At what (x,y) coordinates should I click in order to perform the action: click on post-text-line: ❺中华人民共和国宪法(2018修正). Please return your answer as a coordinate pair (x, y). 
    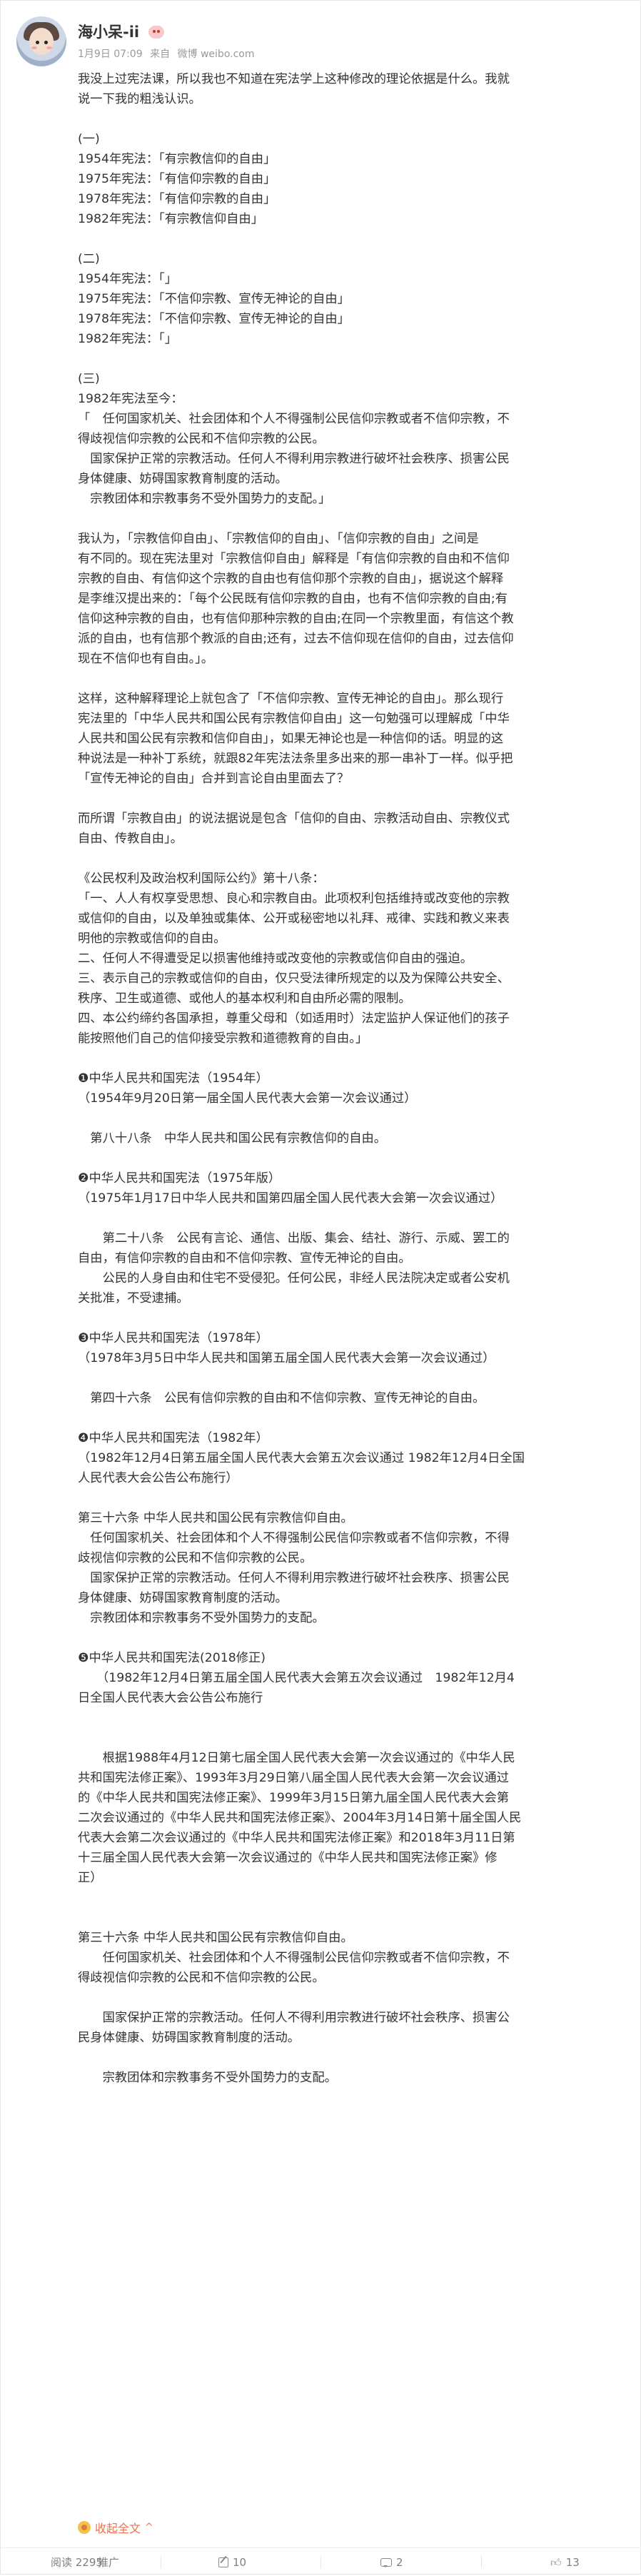
    Looking at the image, I should click on (172, 1658).